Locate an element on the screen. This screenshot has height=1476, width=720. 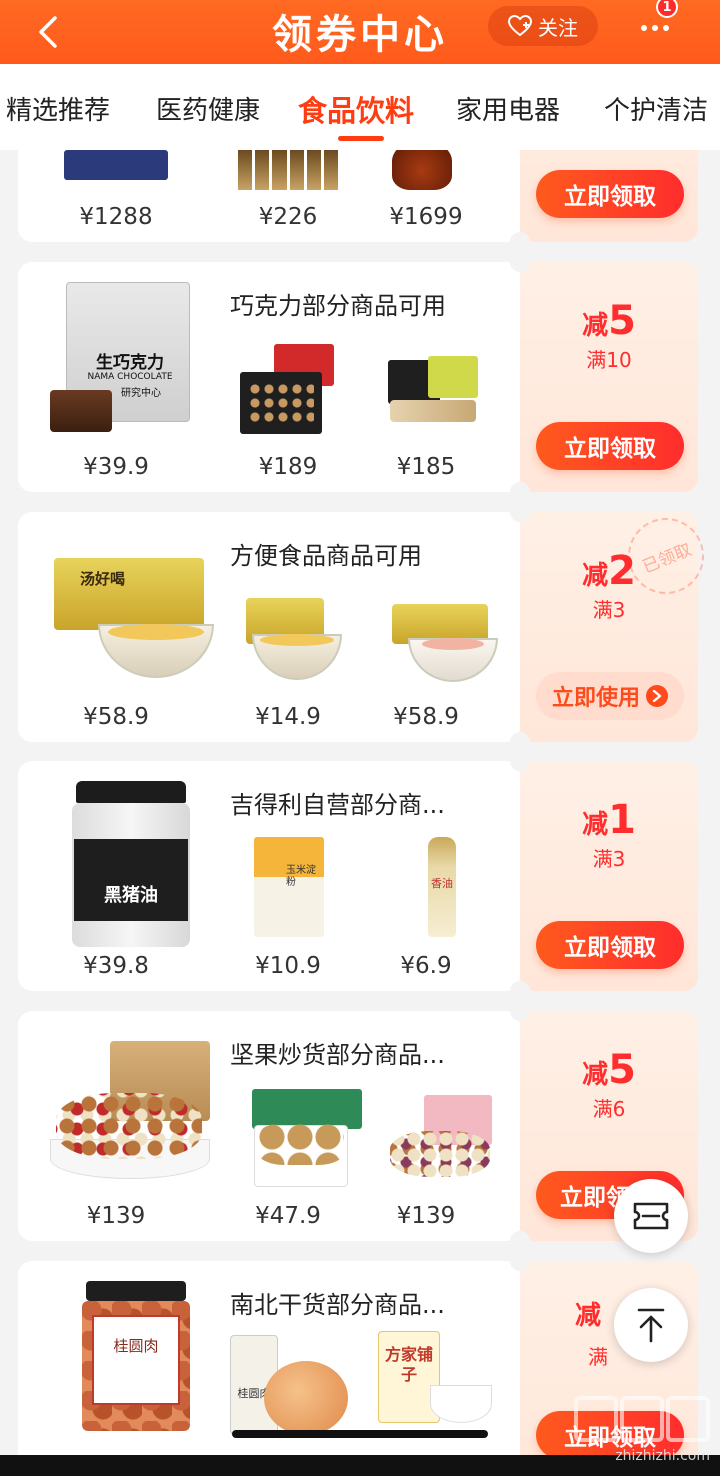
product-price: ¥10.9 is located at coordinates (288, 966).